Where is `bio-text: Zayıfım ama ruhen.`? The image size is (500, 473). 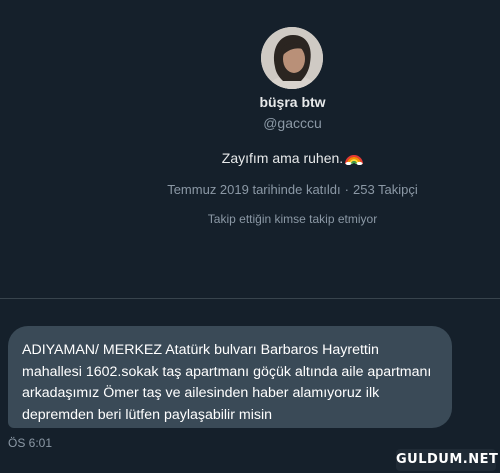 bio-text: Zayıfım ama ruhen. is located at coordinates (282, 158).